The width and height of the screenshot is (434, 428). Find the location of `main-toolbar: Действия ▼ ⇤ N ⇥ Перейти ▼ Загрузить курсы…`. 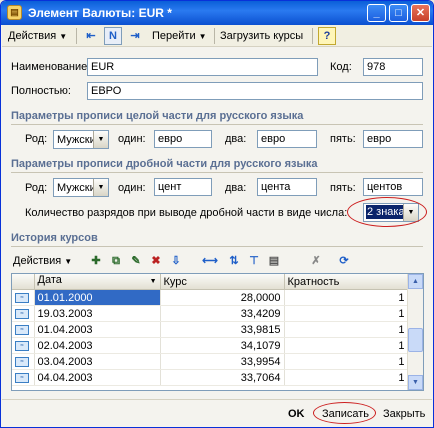

main-toolbar: Действия ▼ ⇤ N ⇥ Перейти ▼ Загрузить курсы… is located at coordinates (217, 36).